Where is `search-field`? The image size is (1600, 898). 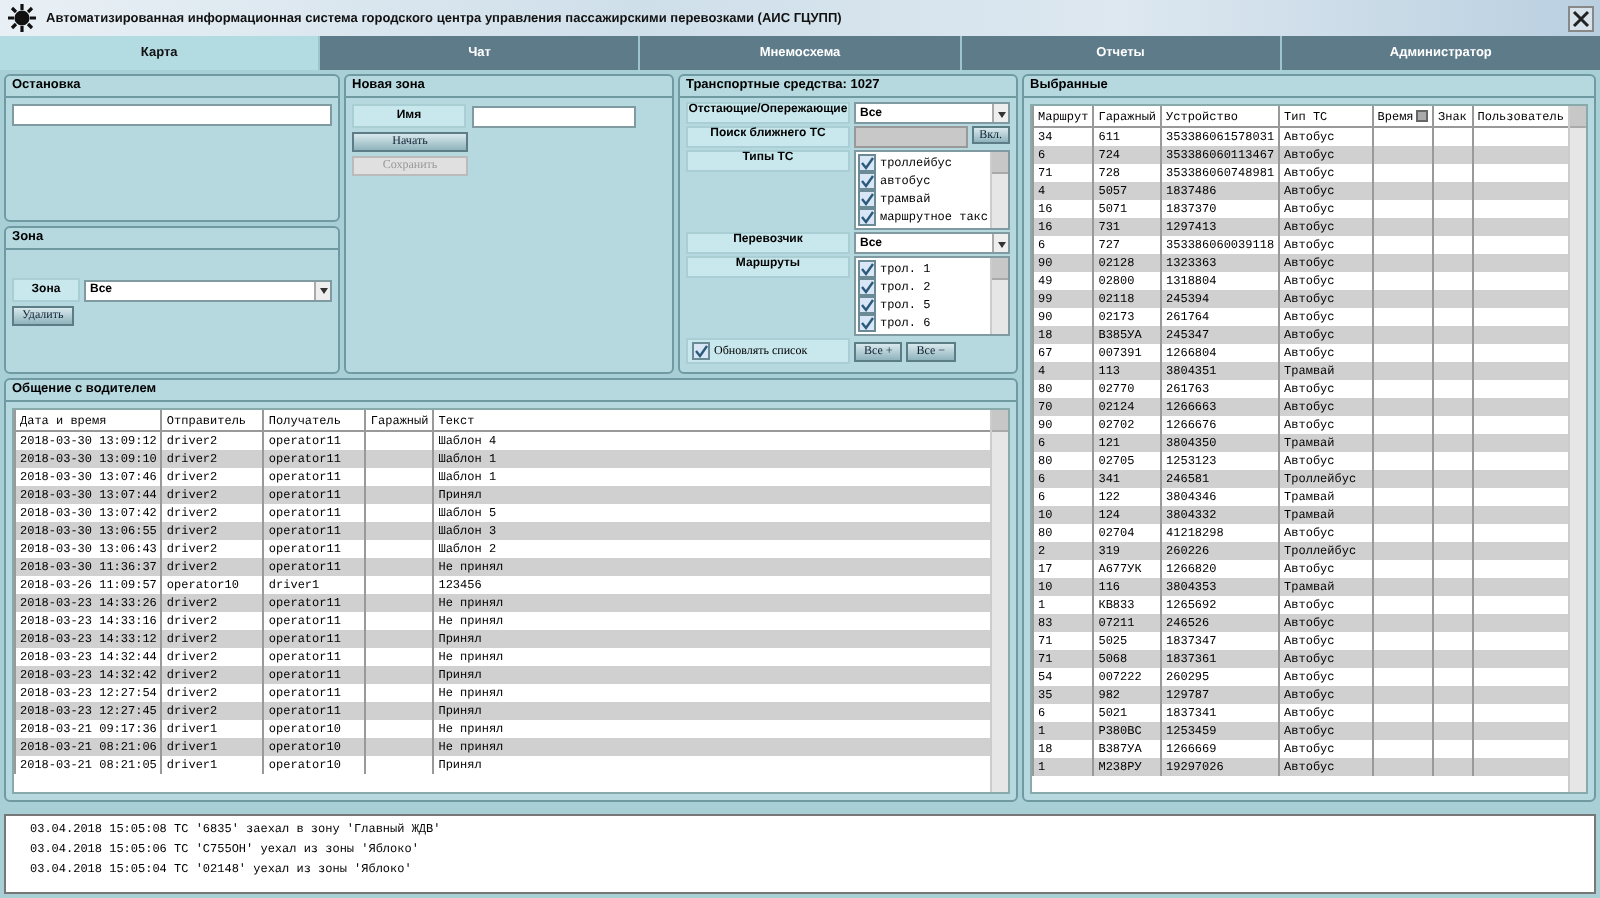
search-field is located at coordinates (910, 137).